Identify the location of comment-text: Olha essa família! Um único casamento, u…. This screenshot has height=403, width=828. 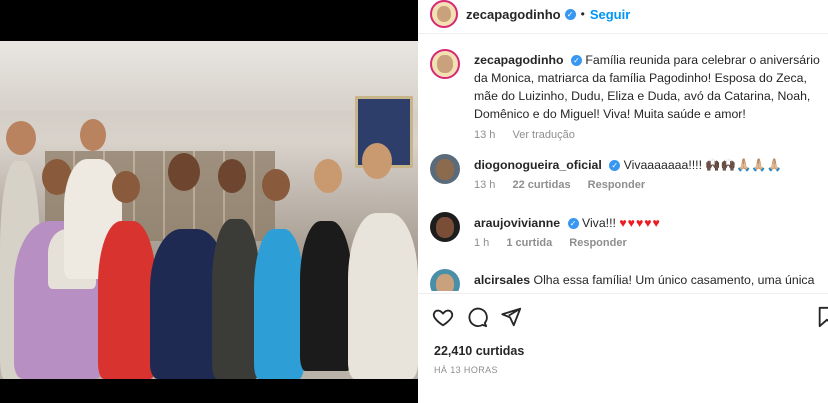
(674, 280).